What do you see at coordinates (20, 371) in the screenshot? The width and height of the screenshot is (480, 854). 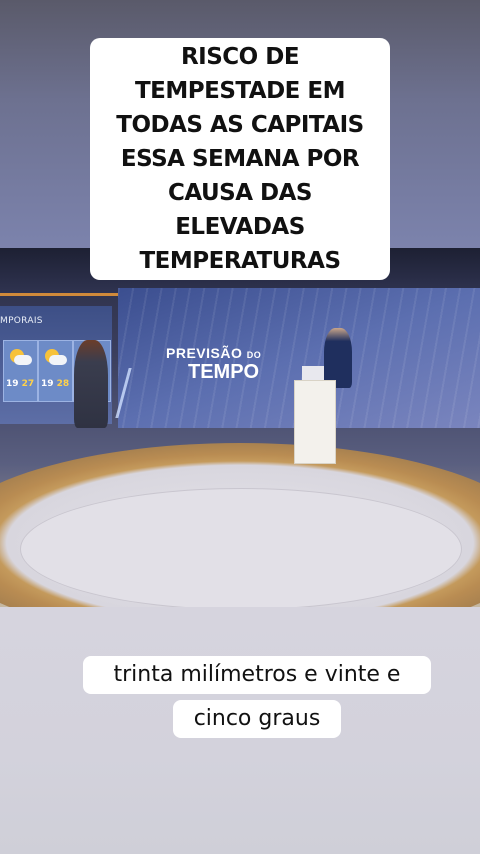 I see `weather-card: 19 27` at bounding box center [20, 371].